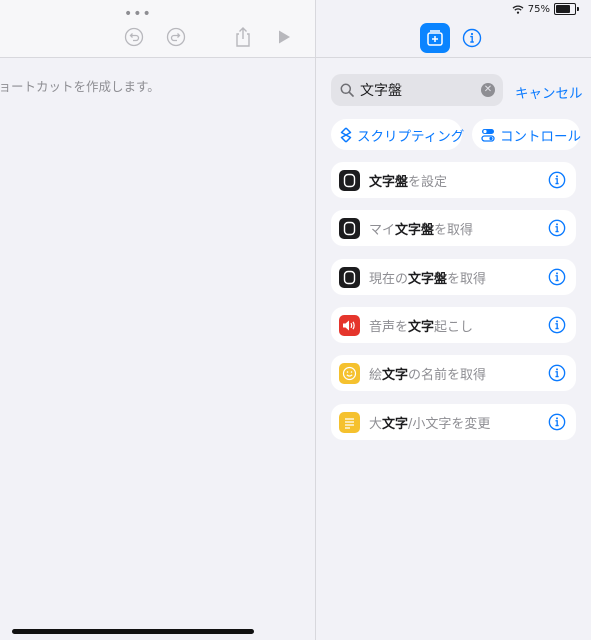 The height and width of the screenshot is (640, 591). What do you see at coordinates (420, 90) in the screenshot?
I see `search-input: 文字盤` at bounding box center [420, 90].